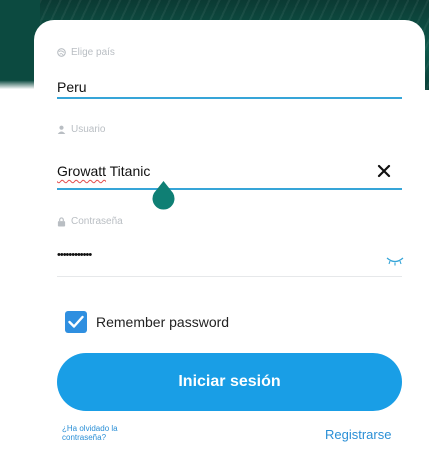 The image size is (429, 460). Describe the element at coordinates (229, 189) in the screenshot. I see `username-underline` at that location.